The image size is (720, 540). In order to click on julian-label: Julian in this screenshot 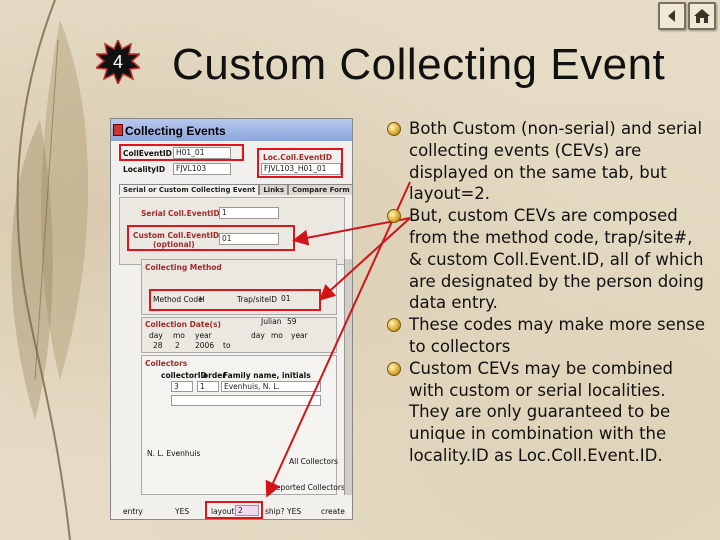, I will do `click(271, 321)`.